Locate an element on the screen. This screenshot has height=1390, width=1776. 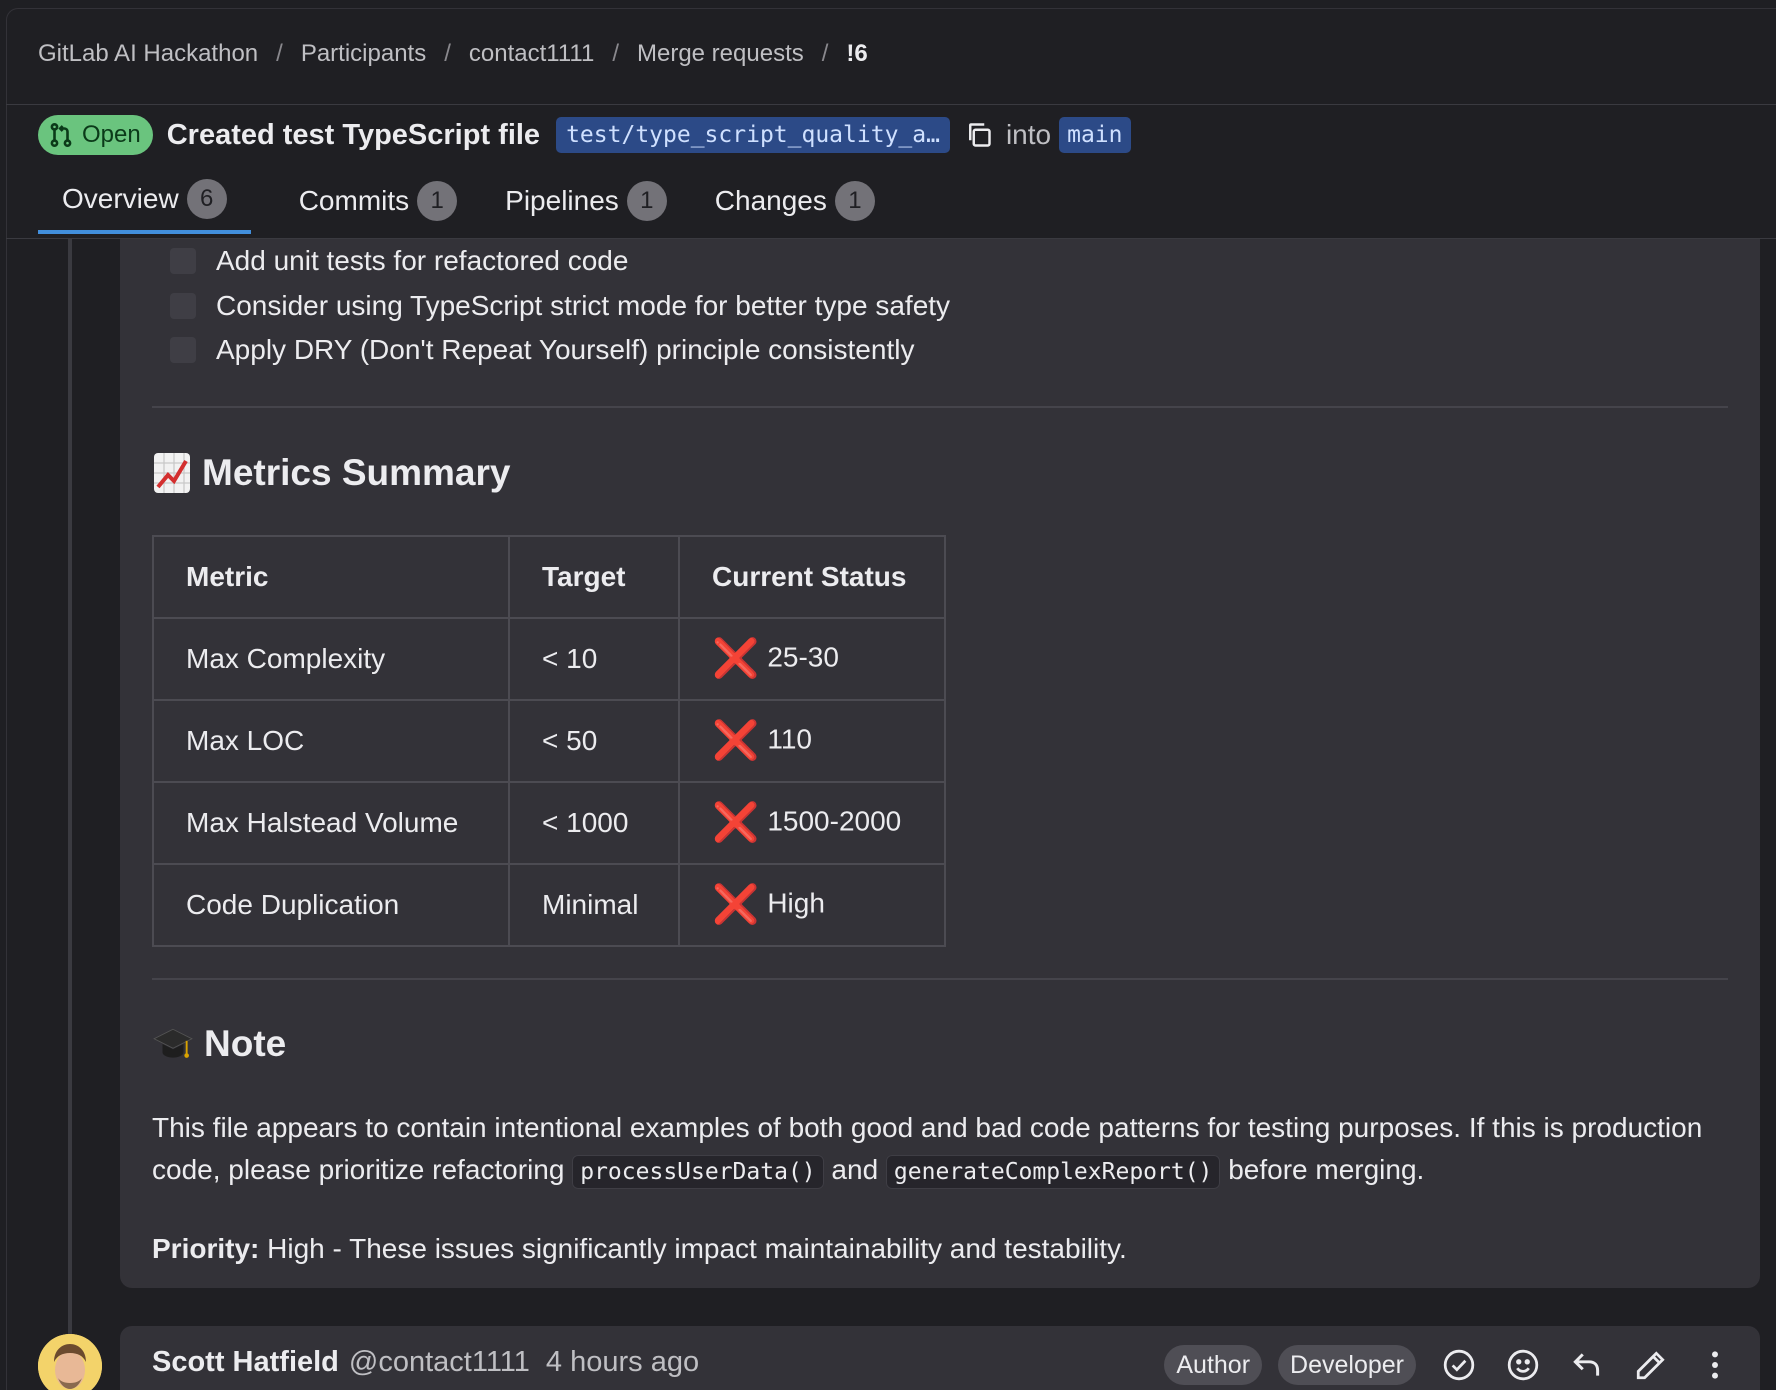
copy-icon is located at coordinates (979, 135).